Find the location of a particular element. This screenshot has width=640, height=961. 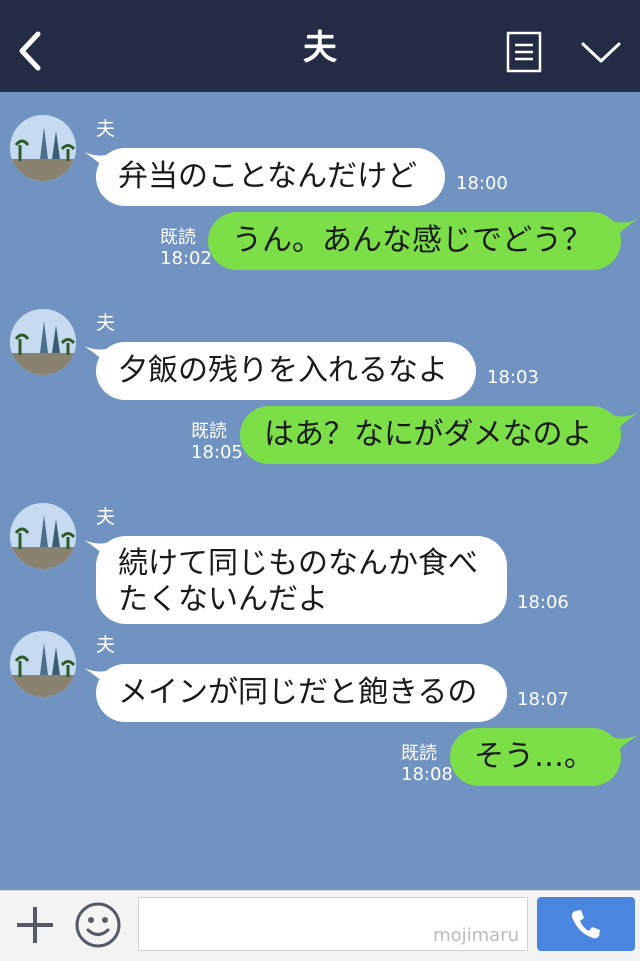

message-bubble-incoming: 弁当のことなんだけど is located at coordinates (270, 177).